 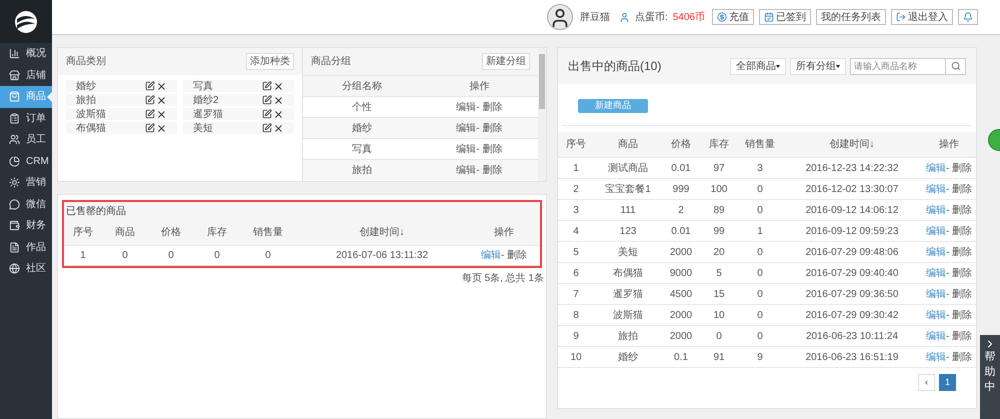 What do you see at coordinates (628, 231) in the screenshot?
I see `table-cell-text: 123` at bounding box center [628, 231].